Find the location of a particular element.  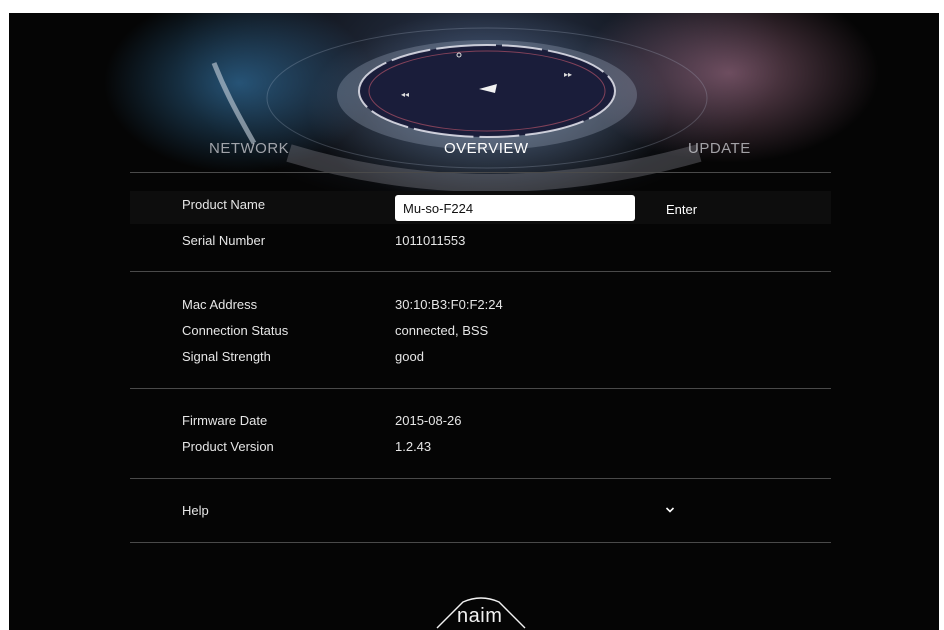

divider-firmware is located at coordinates (480, 478).